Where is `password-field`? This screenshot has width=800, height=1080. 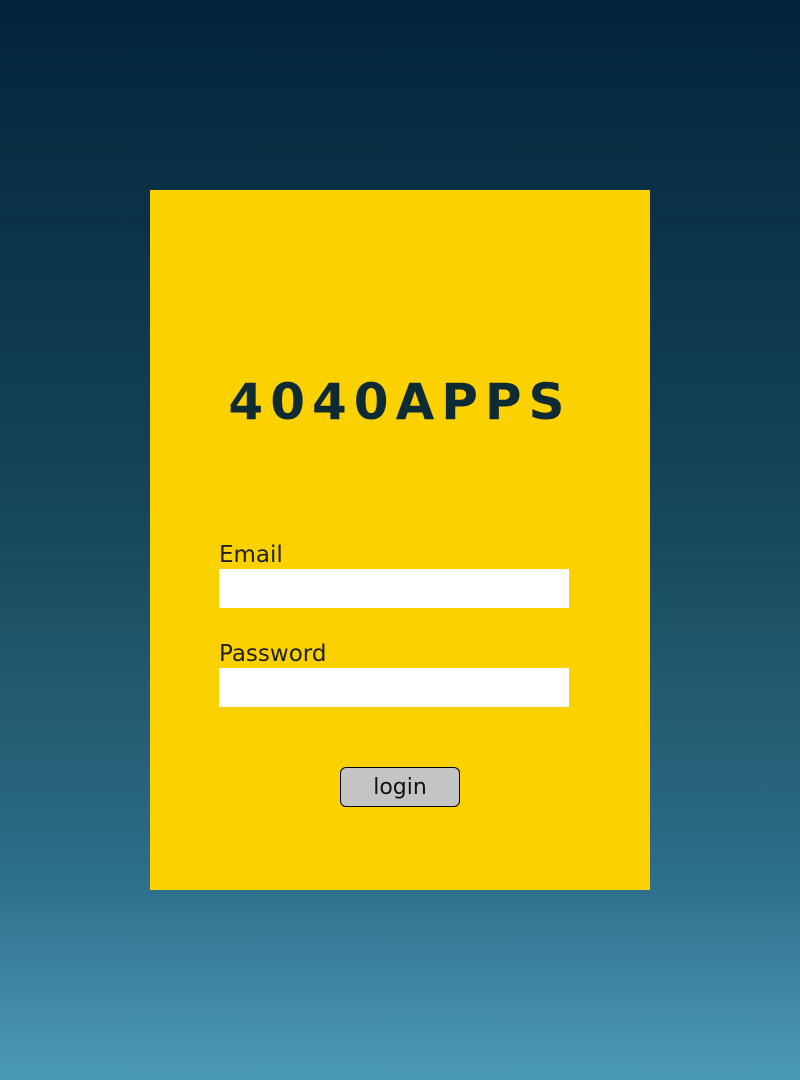
password-field is located at coordinates (394, 687).